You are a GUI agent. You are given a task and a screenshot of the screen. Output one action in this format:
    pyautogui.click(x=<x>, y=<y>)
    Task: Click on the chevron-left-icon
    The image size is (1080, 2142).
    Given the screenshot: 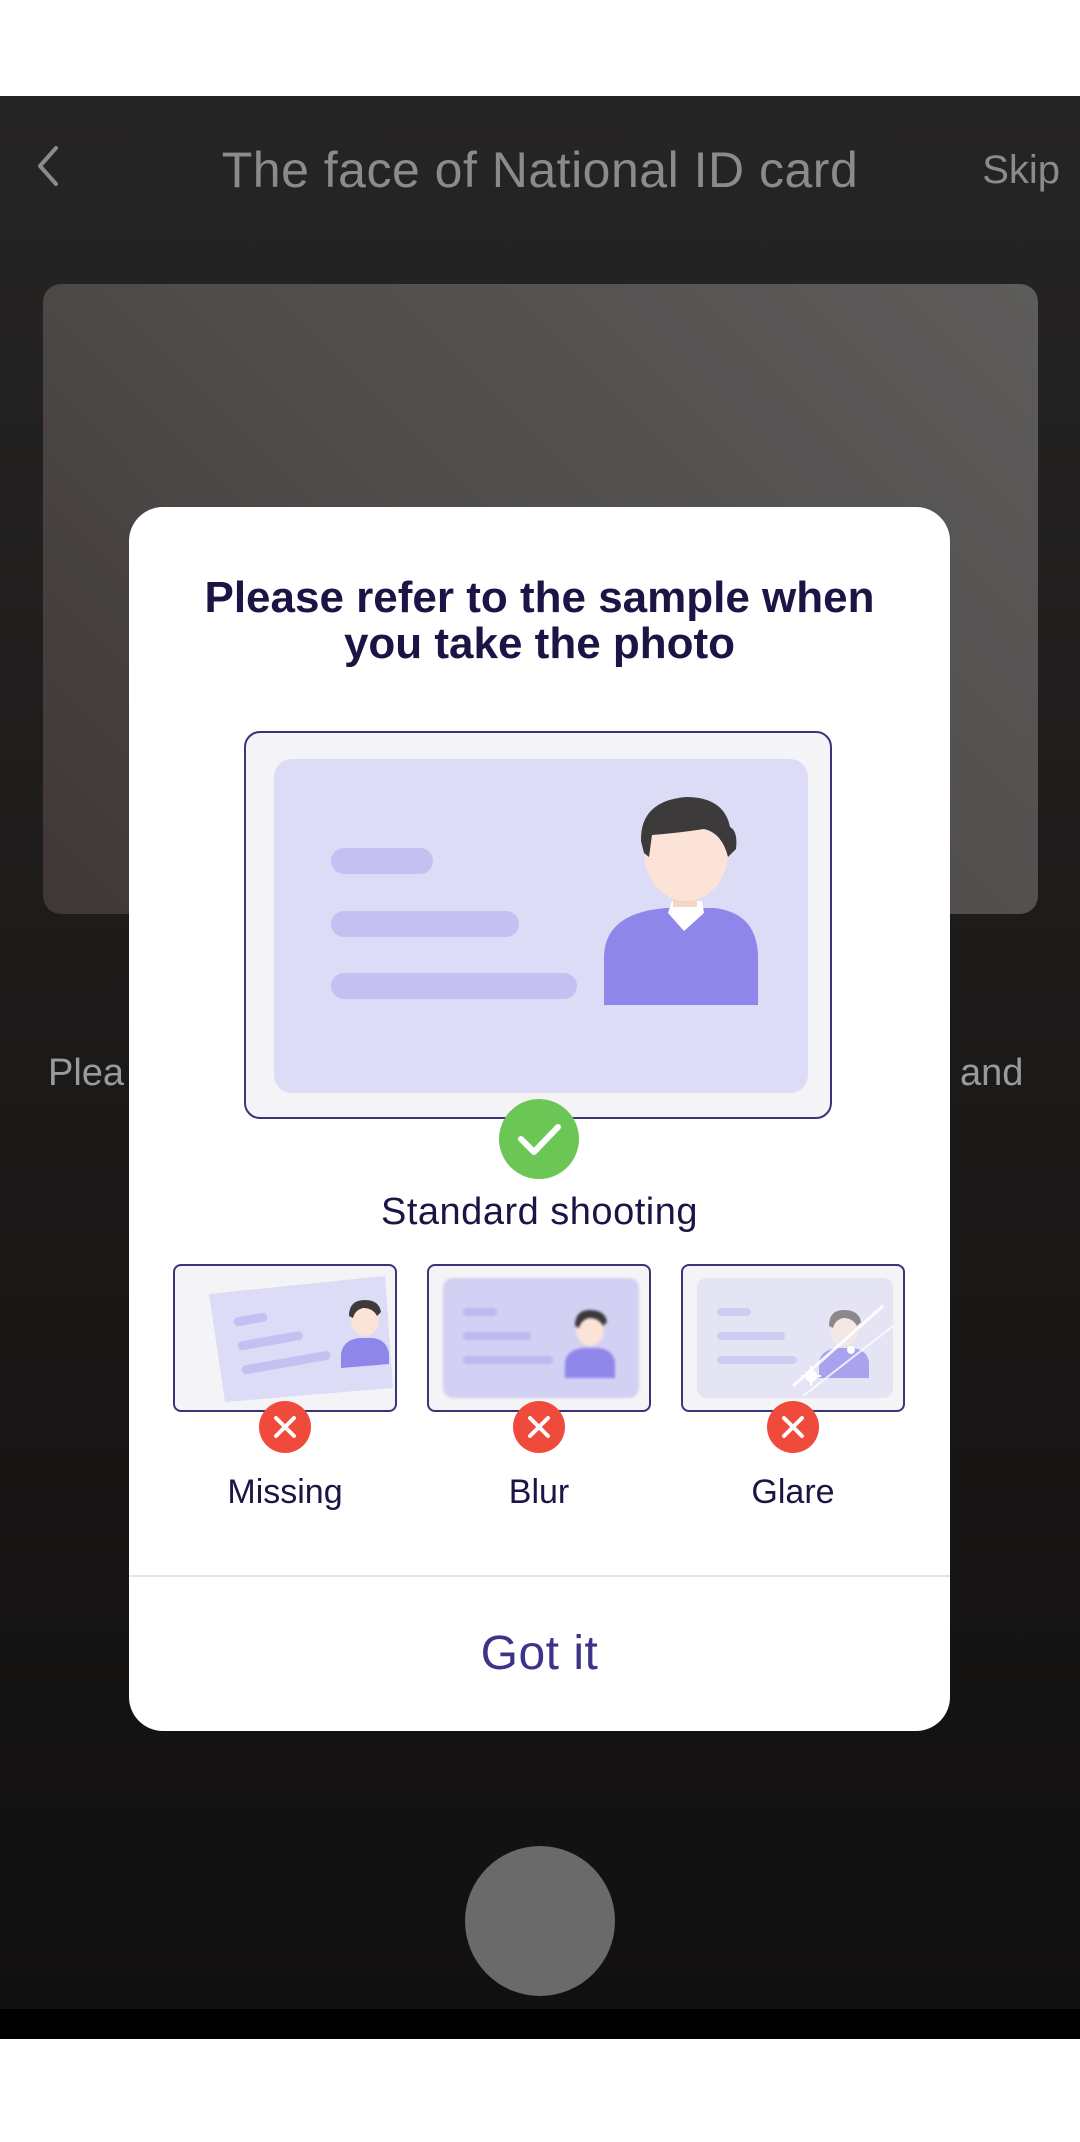 What is the action you would take?
    pyautogui.click(x=48, y=166)
    